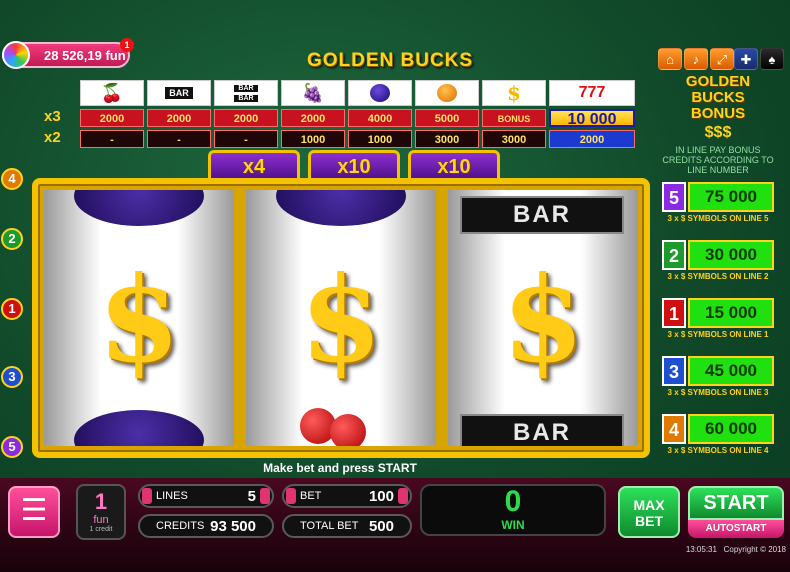  What do you see at coordinates (674, 197) in the screenshot?
I see `bonus-line-number: 5` at bounding box center [674, 197].